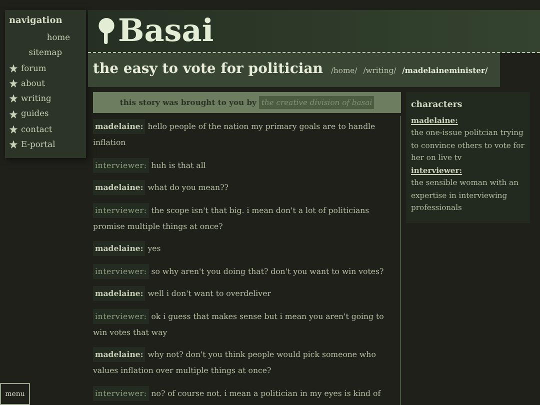  What do you see at coordinates (45, 68) in the screenshot?
I see `nav-link: forum` at bounding box center [45, 68].